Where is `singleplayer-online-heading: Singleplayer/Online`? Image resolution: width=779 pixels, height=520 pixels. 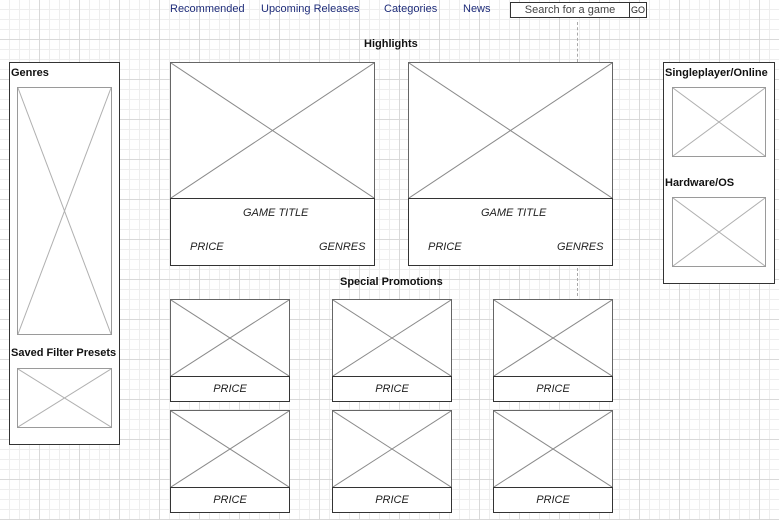
singleplayer-online-heading: Singleplayer/Online is located at coordinates (716, 73).